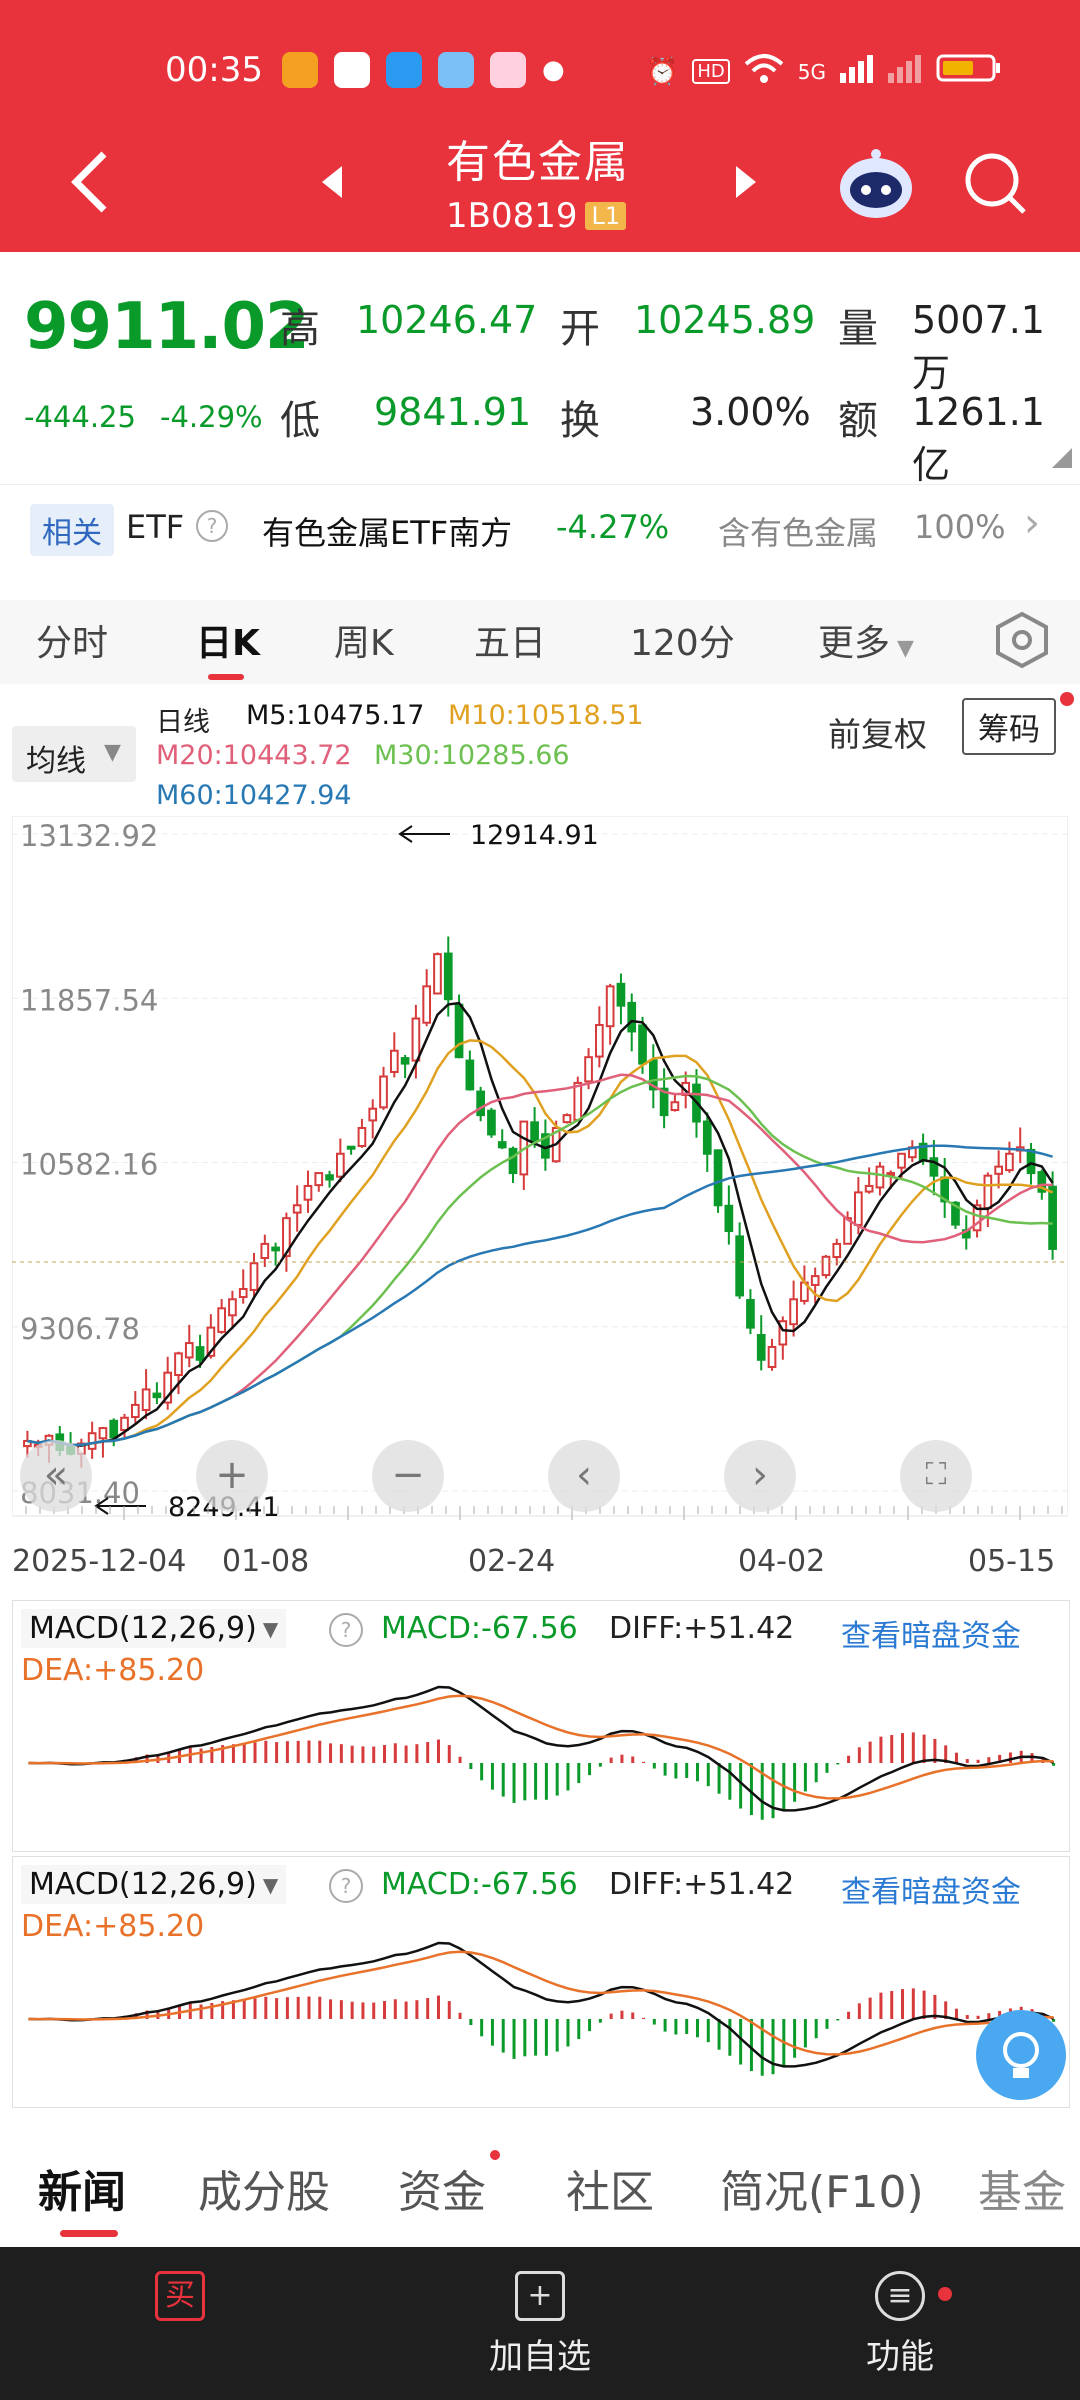  I want to click on tab-f10-profile: 简况(F10), so click(822, 2188).